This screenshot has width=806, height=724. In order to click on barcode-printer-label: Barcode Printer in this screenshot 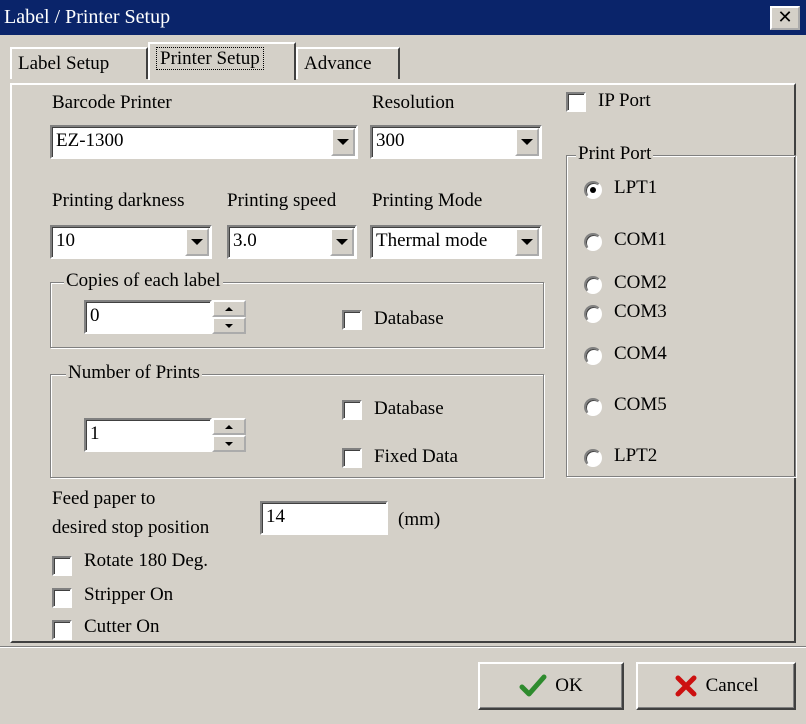, I will do `click(112, 102)`.